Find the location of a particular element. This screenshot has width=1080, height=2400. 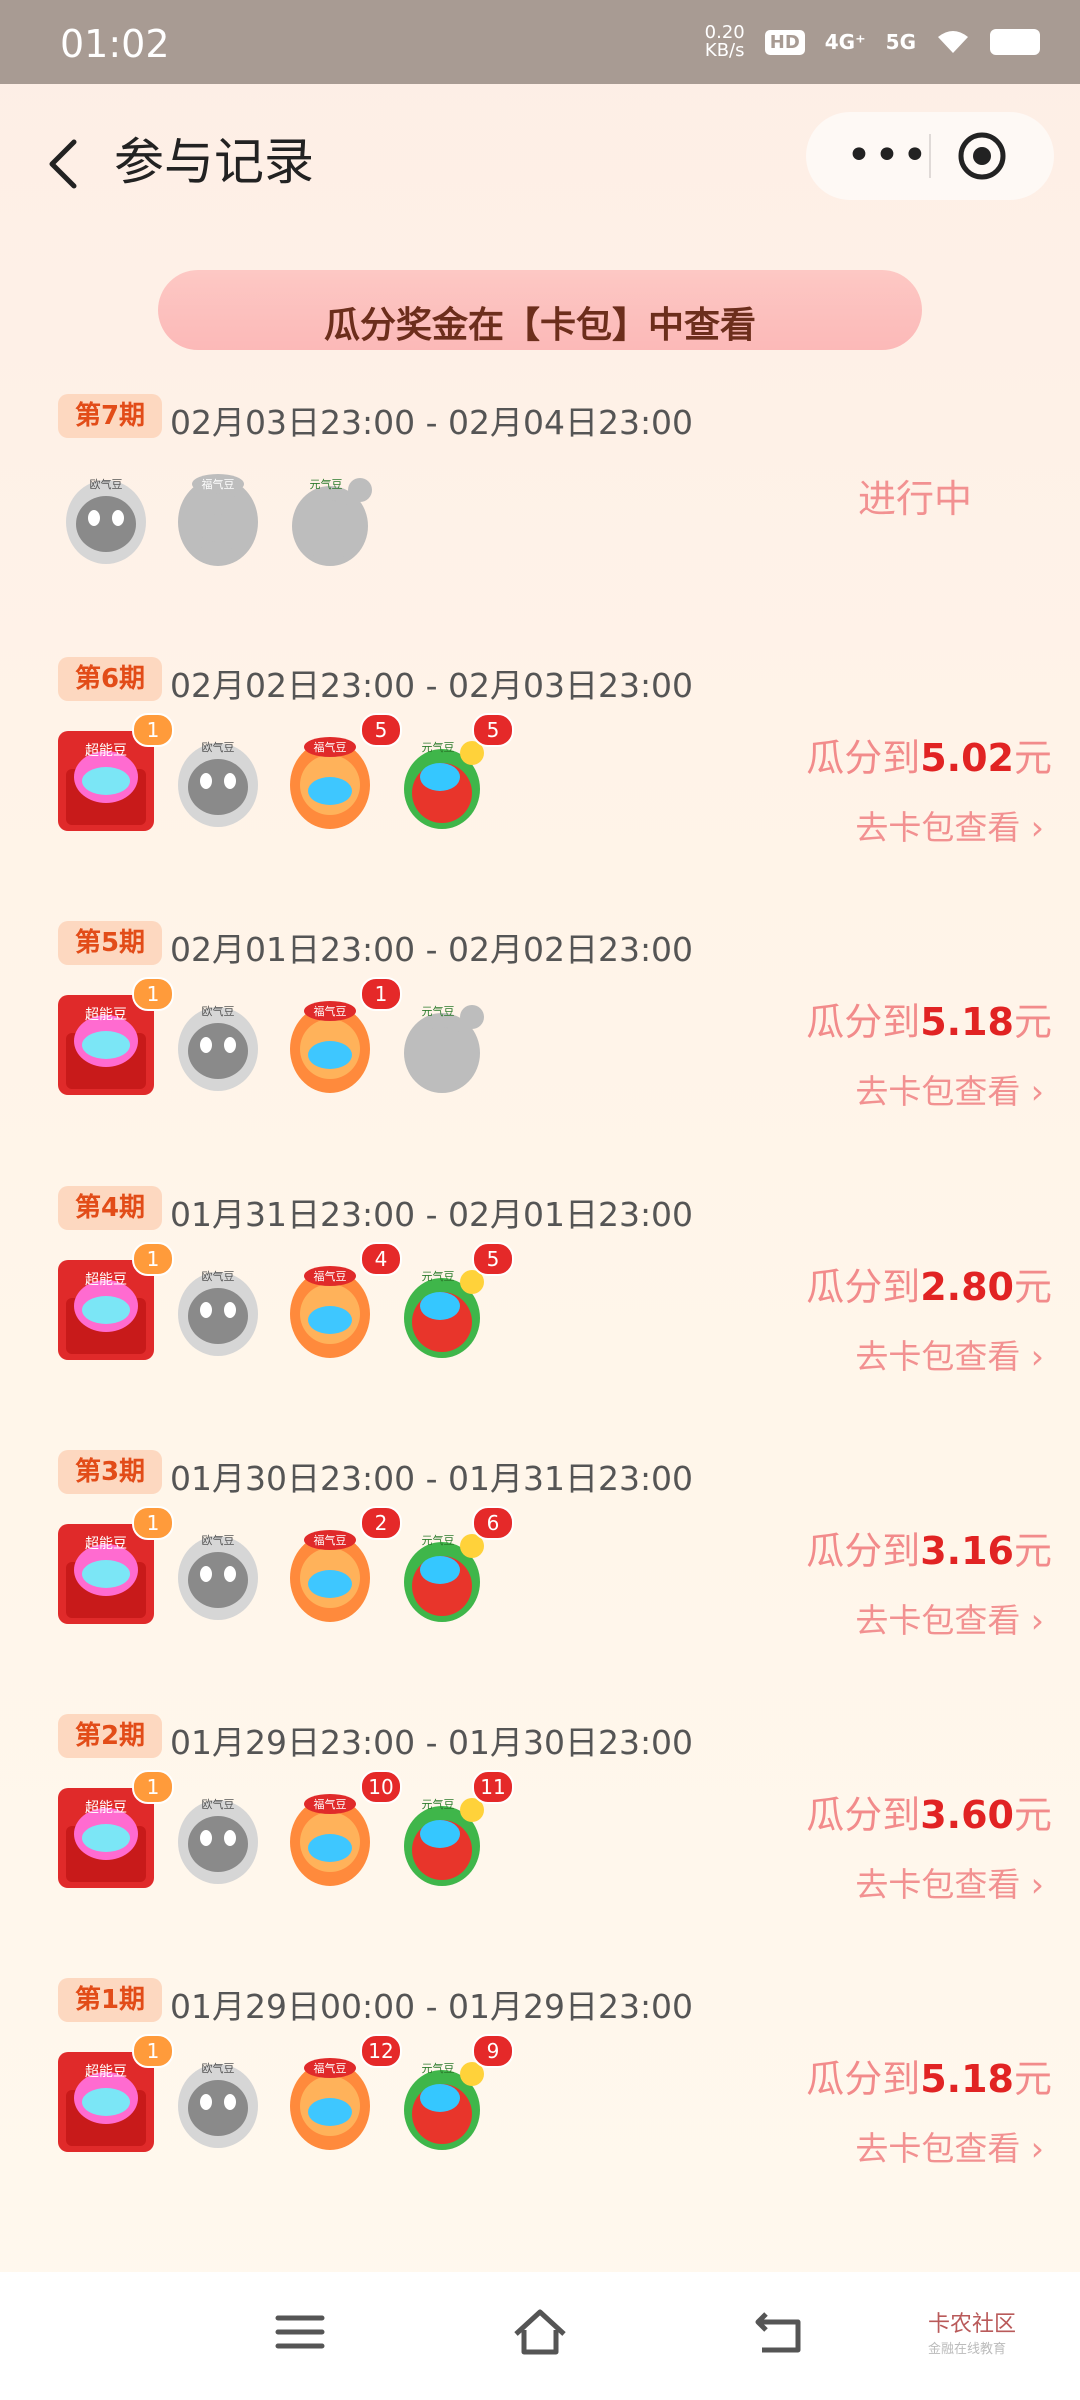

period-range: 02月03日23:00 - 02月04日23:00 is located at coordinates (432, 422).